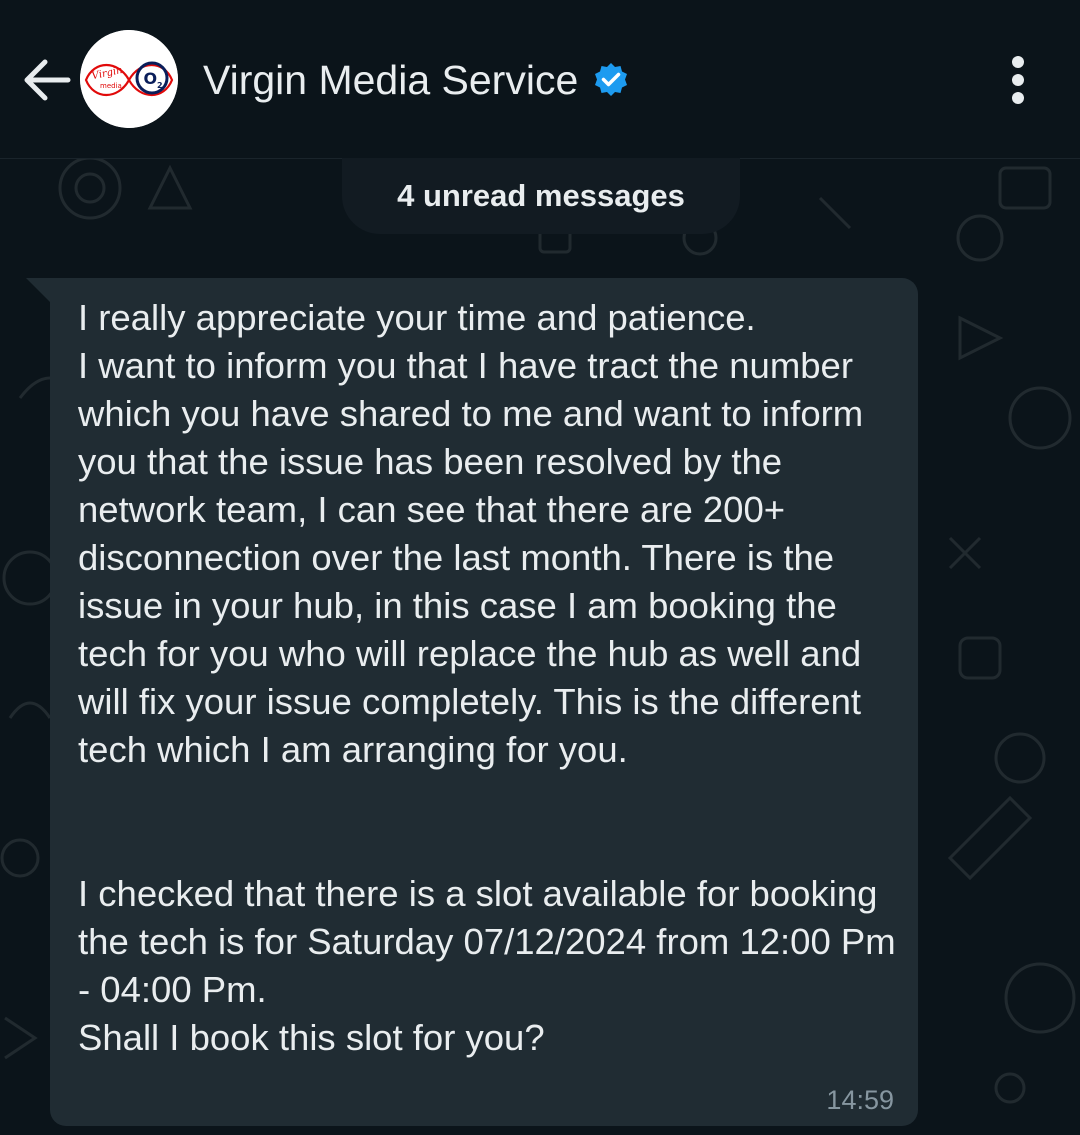 The image size is (1080, 1135). I want to click on contact-name: Virgin Media Service, so click(391, 79).